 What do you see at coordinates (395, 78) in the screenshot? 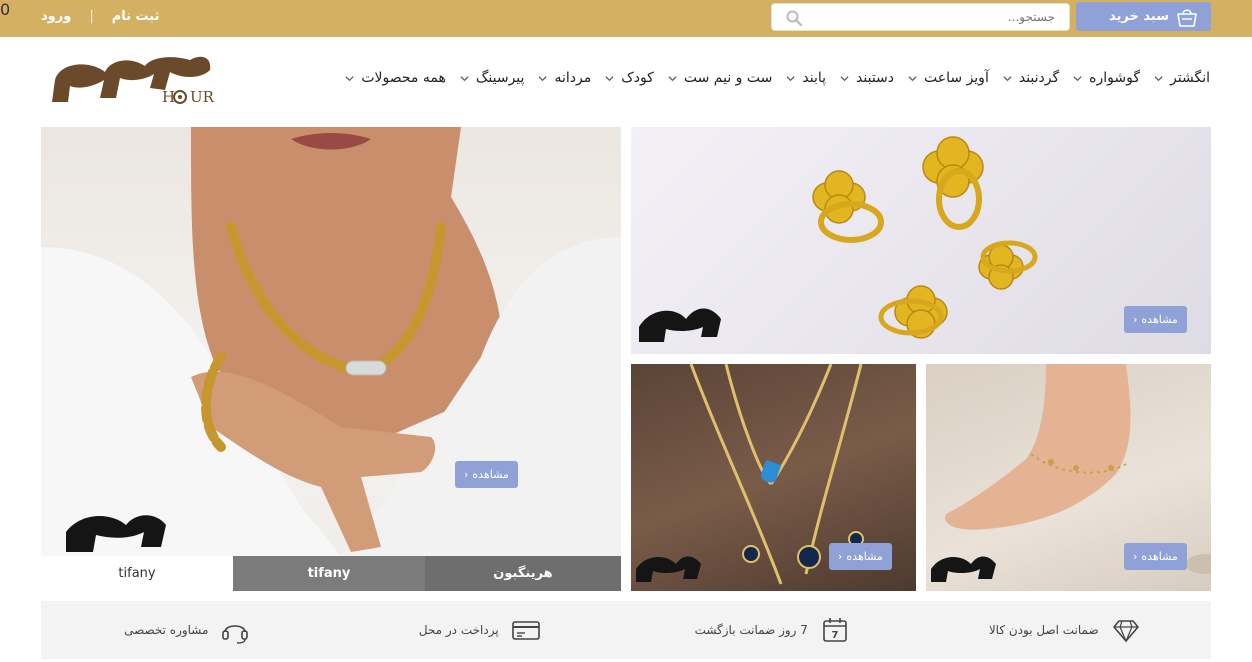
I see `nav-item-all-products: همه محصولات` at bounding box center [395, 78].